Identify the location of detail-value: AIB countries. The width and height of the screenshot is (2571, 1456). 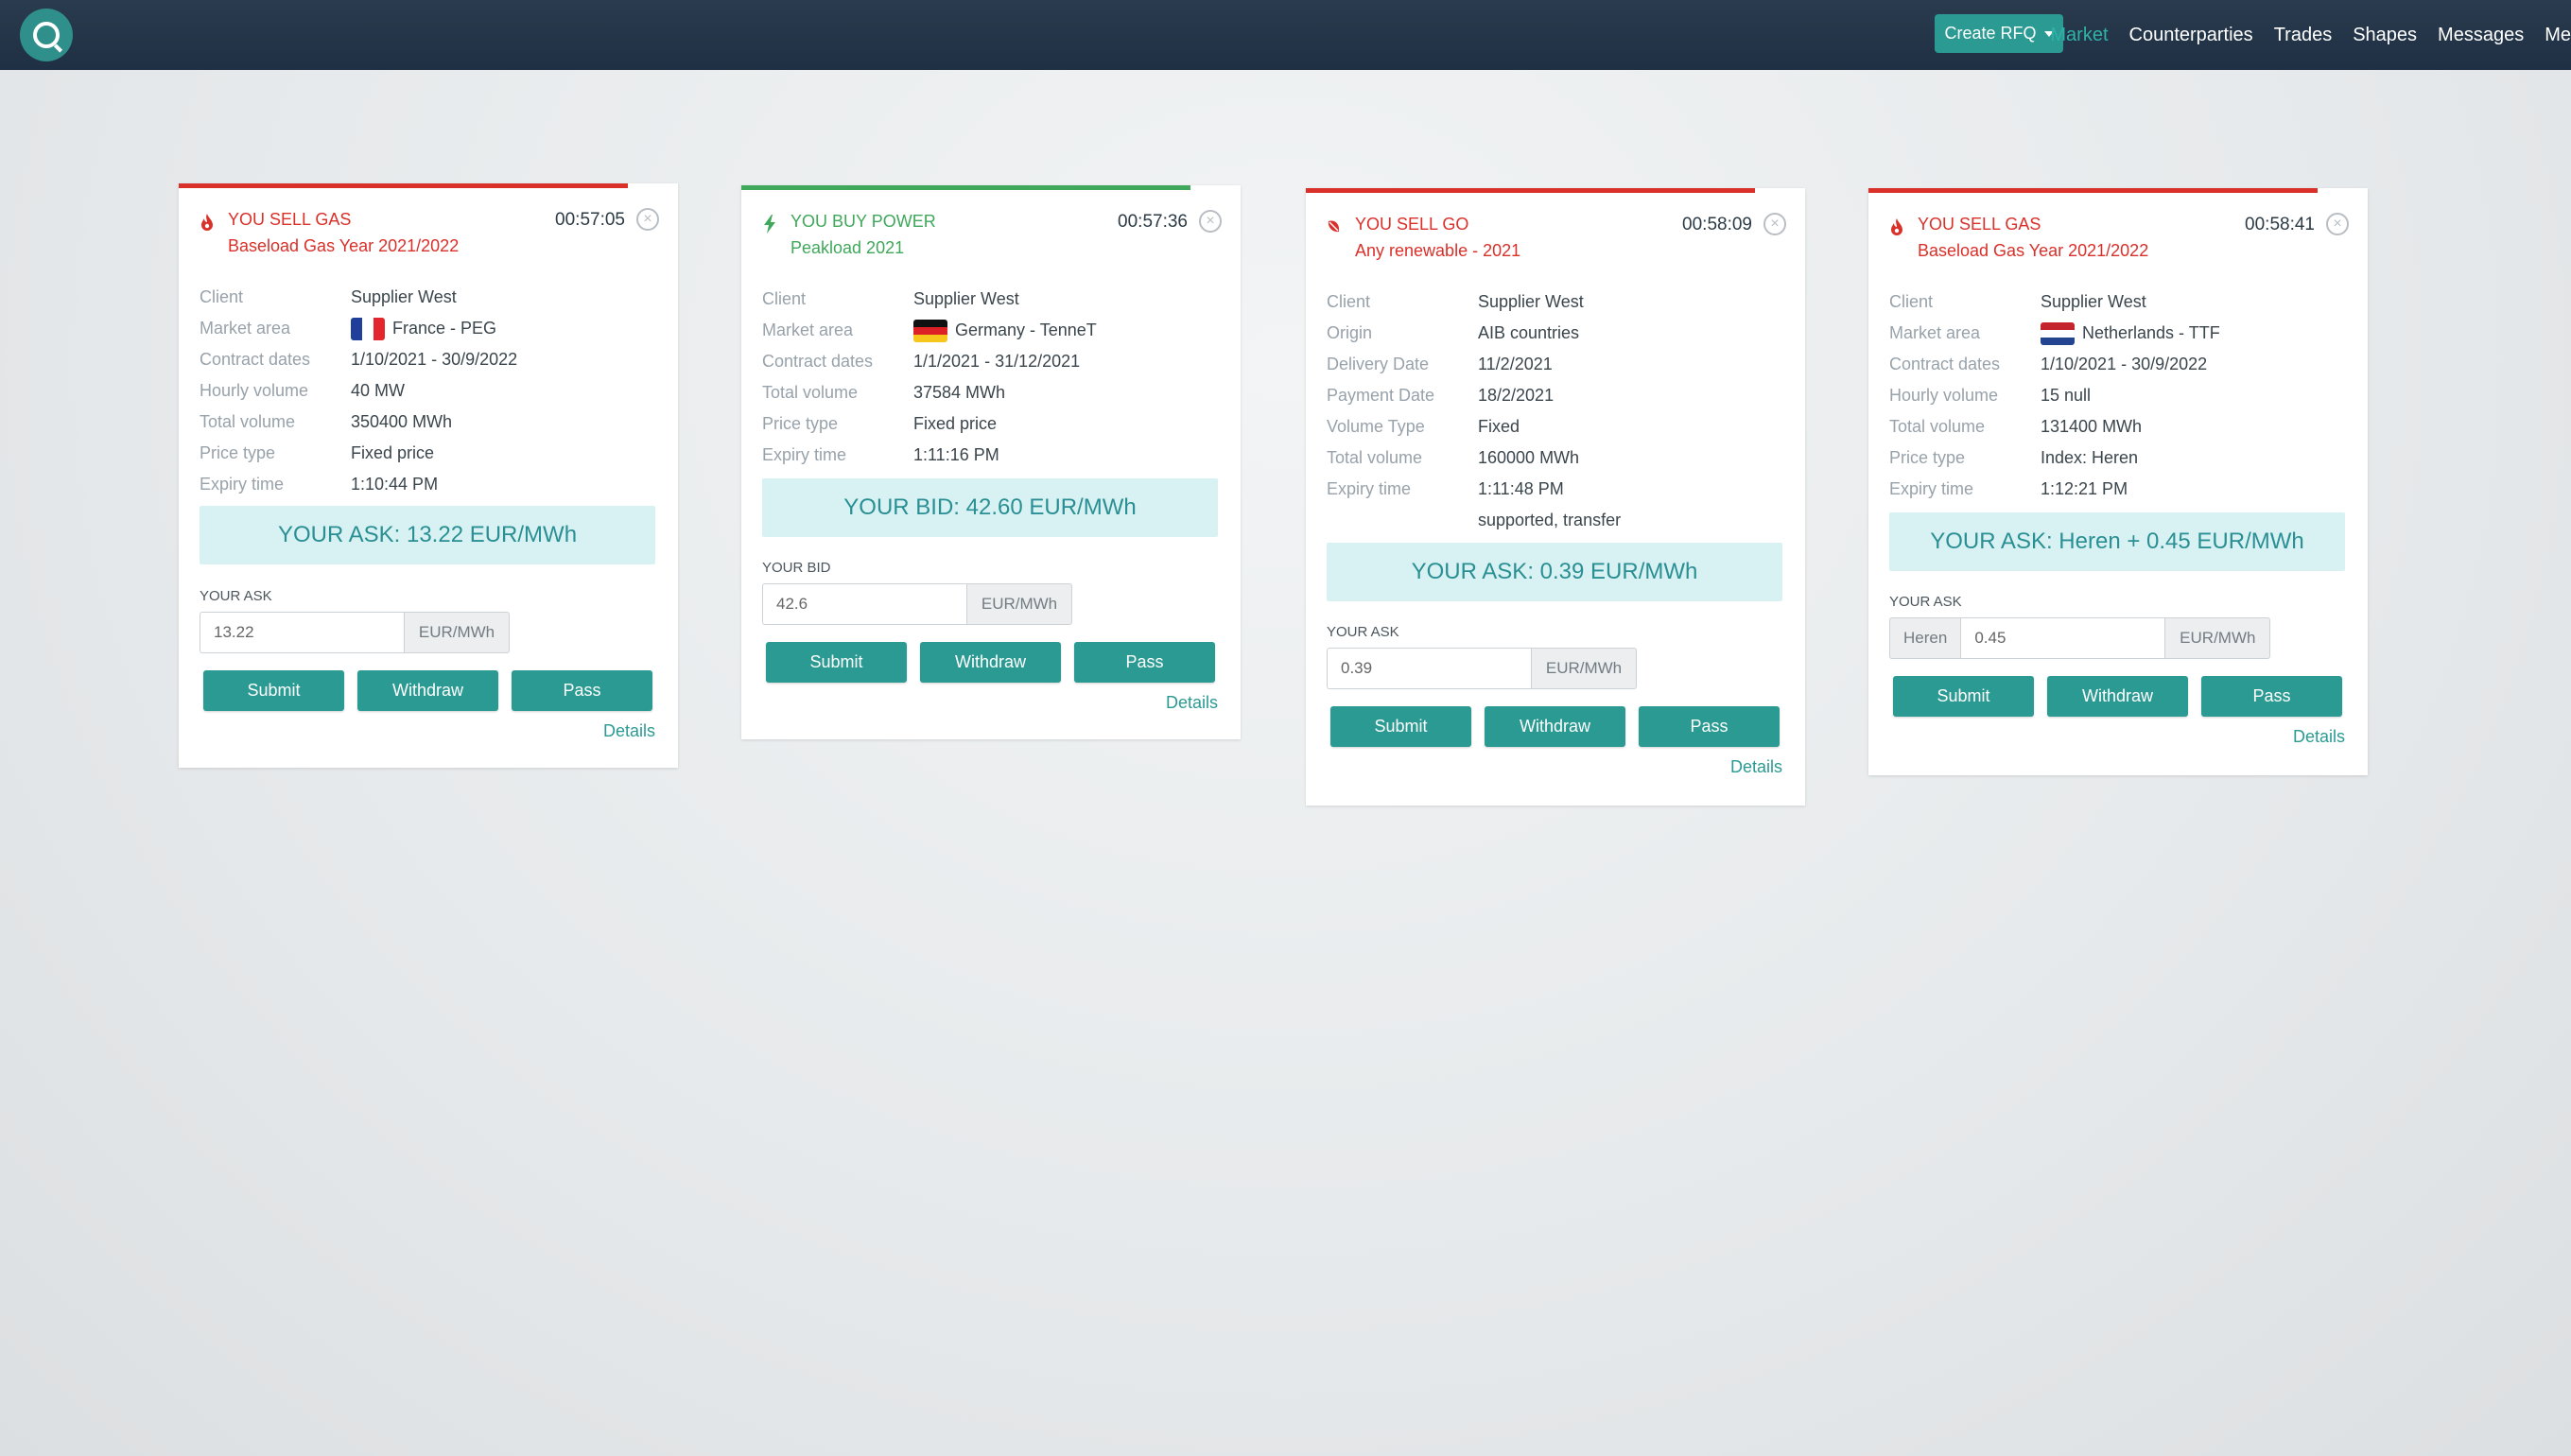
(1529, 332).